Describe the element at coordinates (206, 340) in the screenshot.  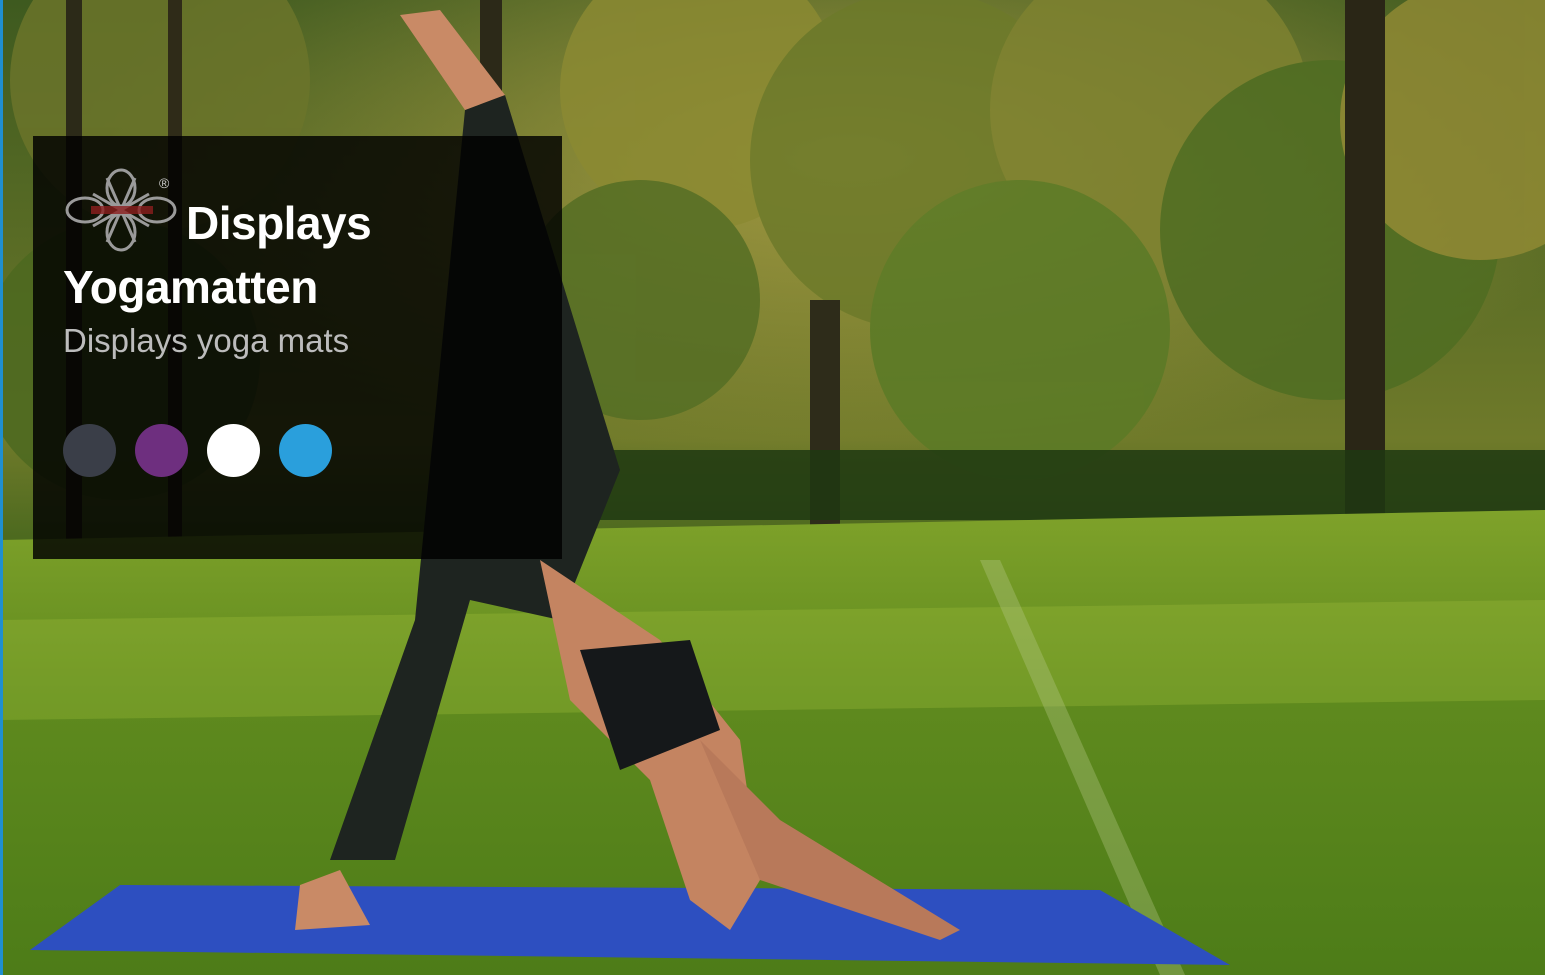
I see `subtitle: Displays yoga mats` at that location.